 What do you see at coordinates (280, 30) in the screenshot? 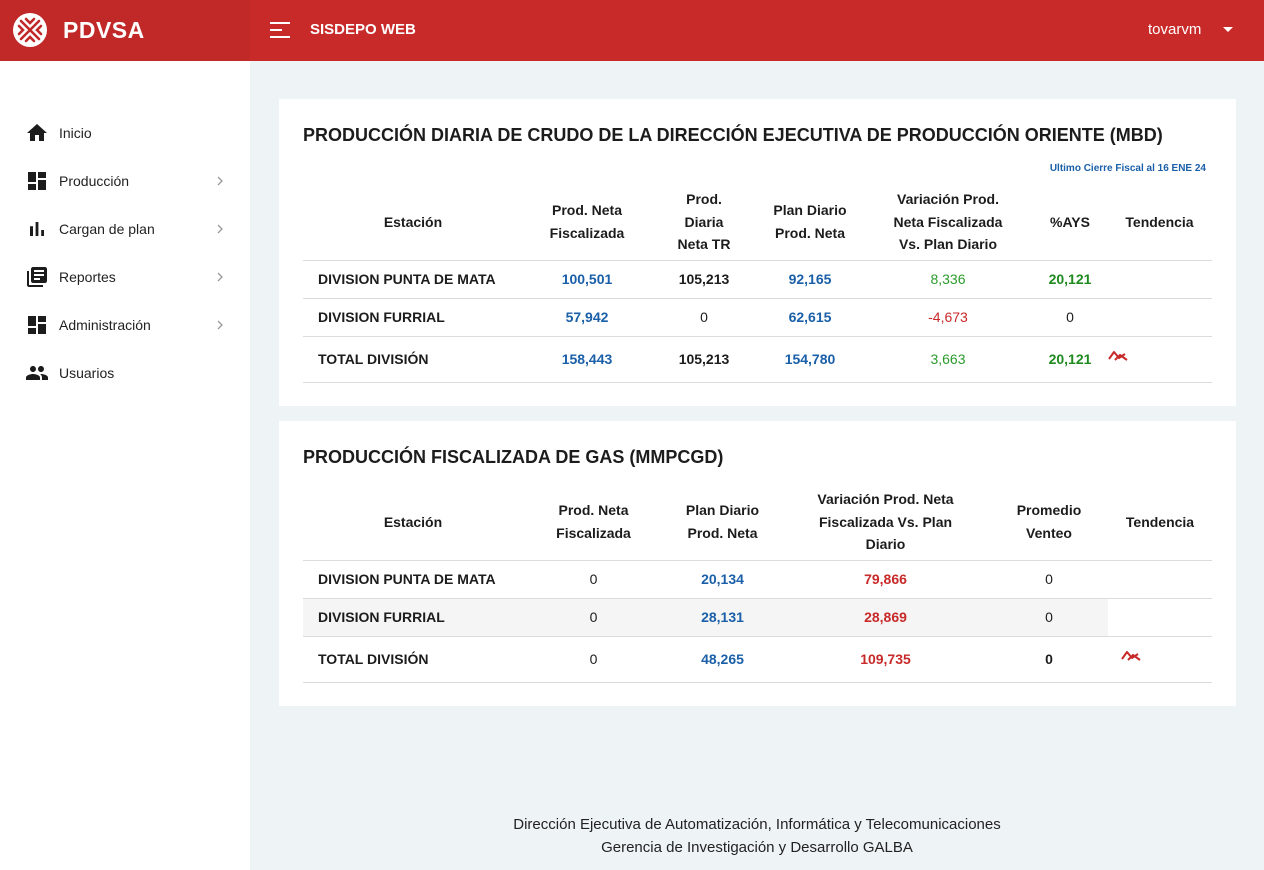
I see `menu-toggle-icon` at bounding box center [280, 30].